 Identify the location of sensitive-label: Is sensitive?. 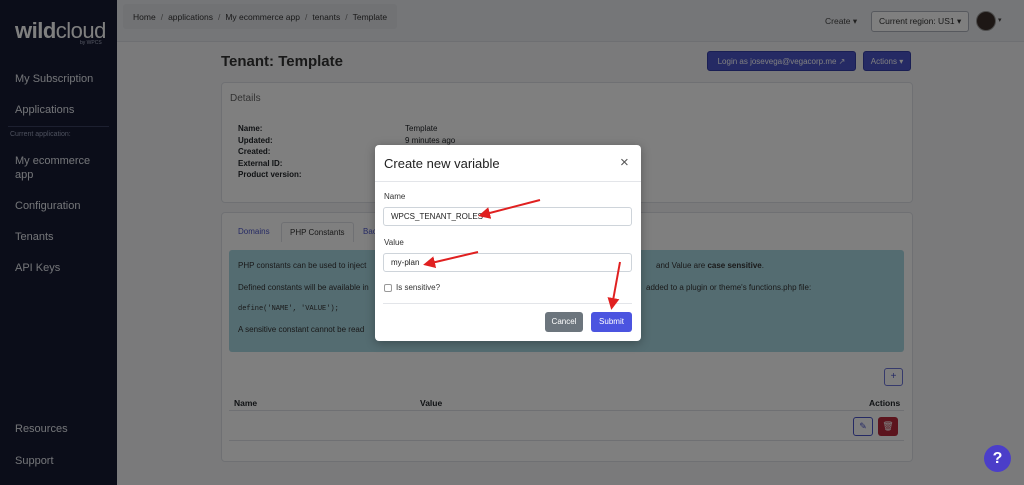
(418, 287).